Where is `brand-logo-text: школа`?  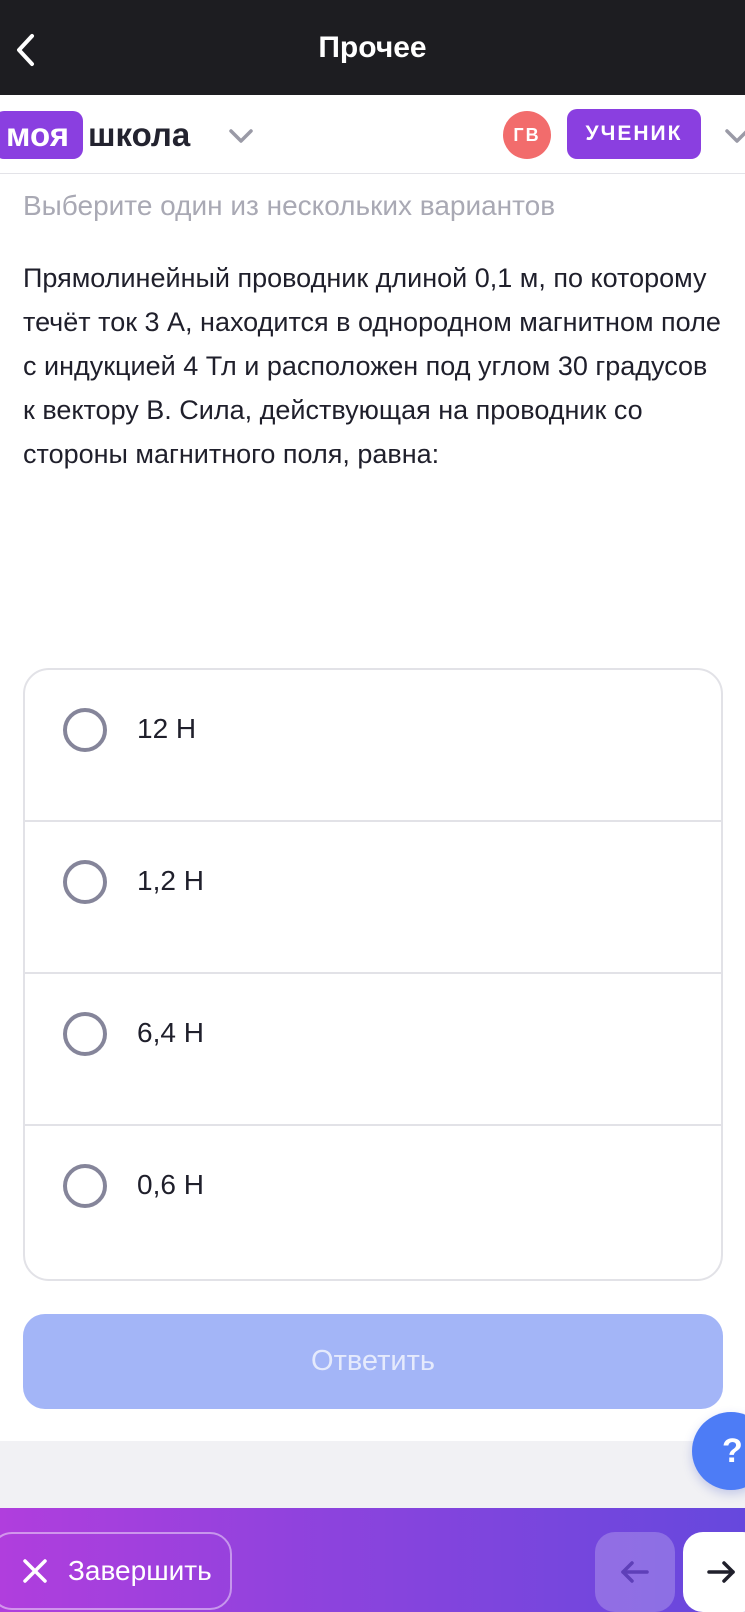
brand-logo-text: школа is located at coordinates (139, 134).